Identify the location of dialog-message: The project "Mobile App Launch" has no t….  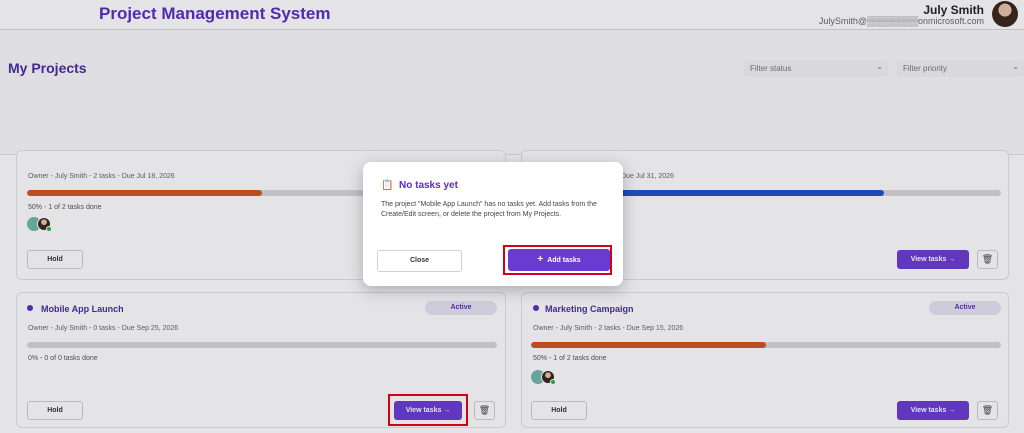
(489, 209).